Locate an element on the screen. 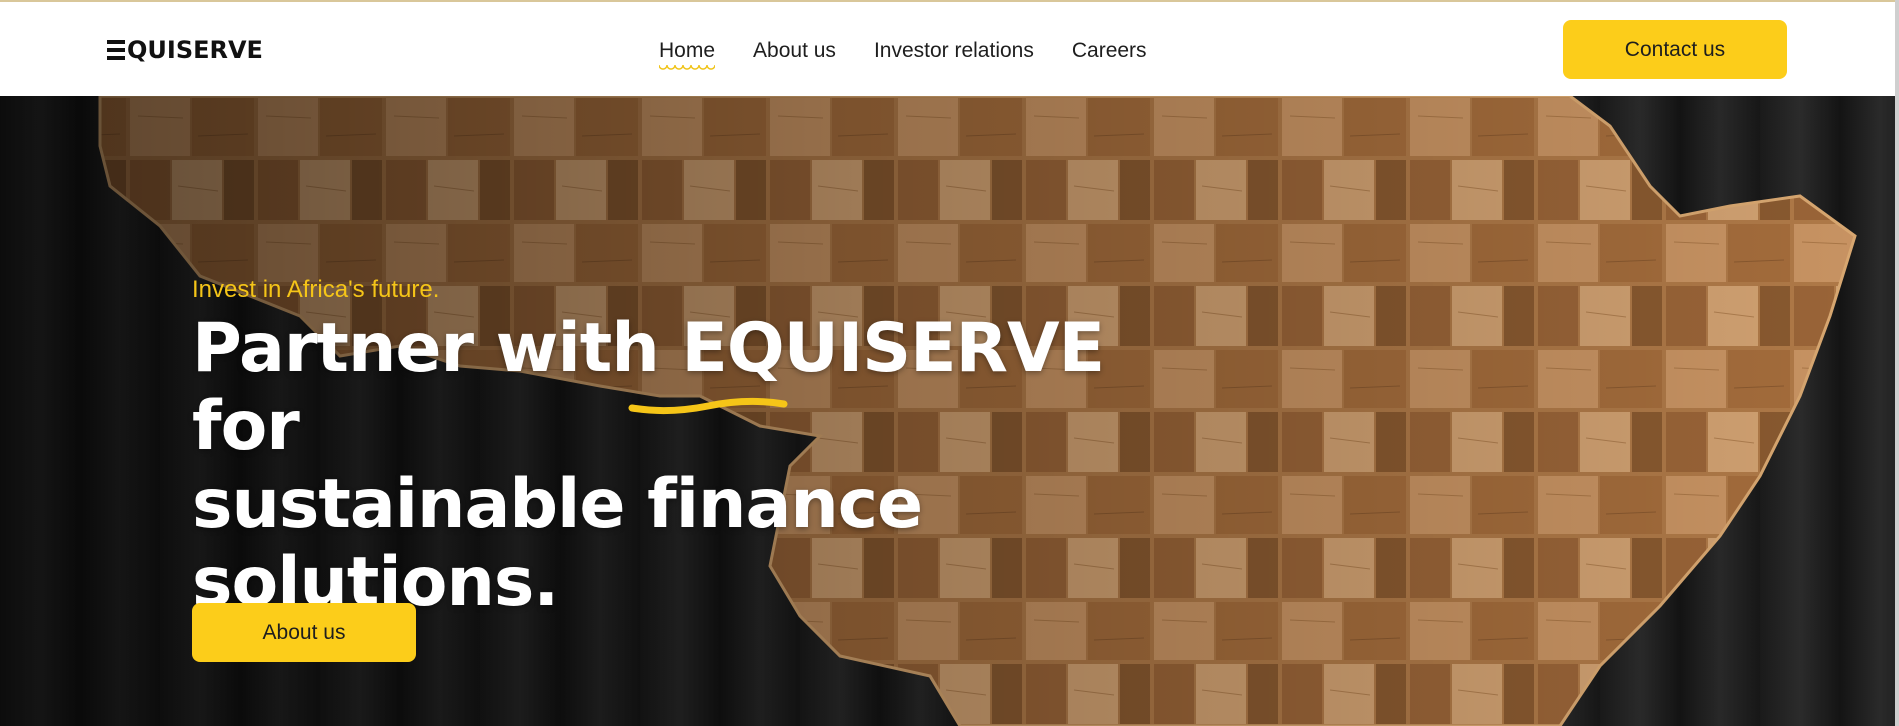  nav-home: Home is located at coordinates (687, 55).